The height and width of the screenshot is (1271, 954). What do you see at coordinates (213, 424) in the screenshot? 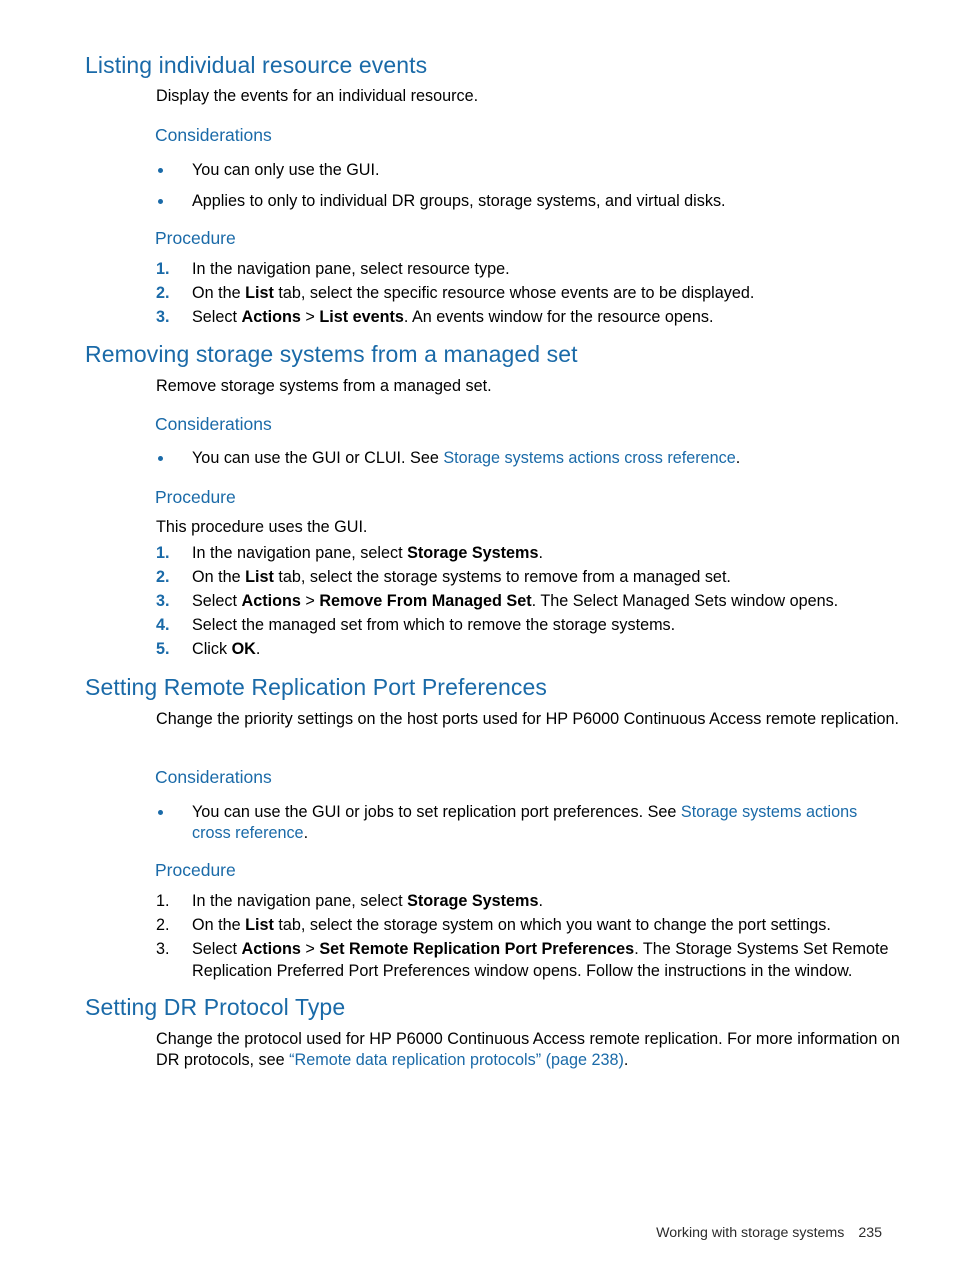
I see `considerations-heading-2: Considerations` at bounding box center [213, 424].